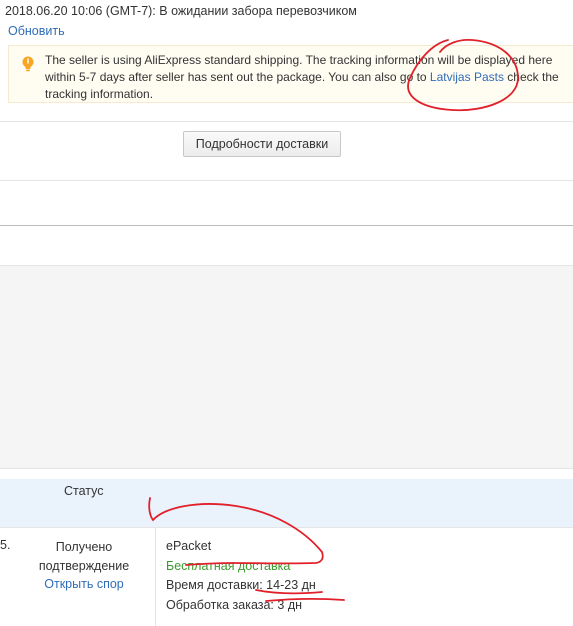  I want to click on shipping-details-button: Подробности доставки, so click(262, 144).